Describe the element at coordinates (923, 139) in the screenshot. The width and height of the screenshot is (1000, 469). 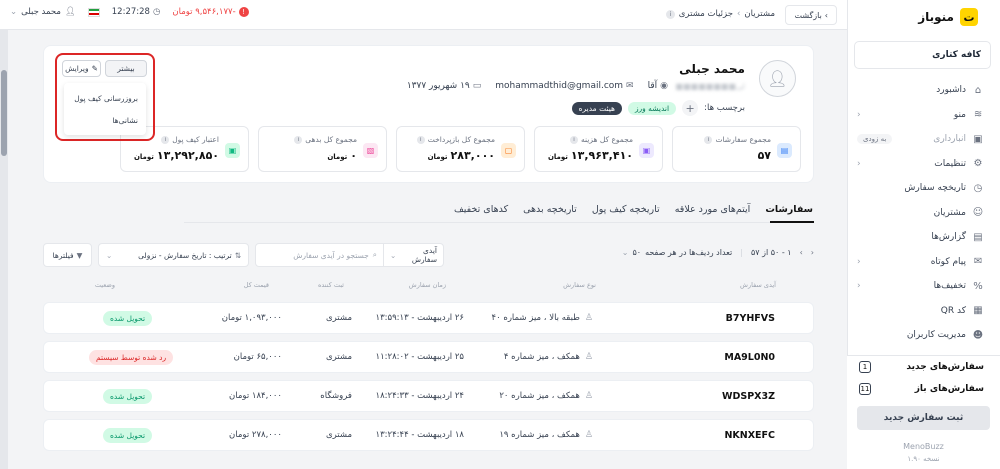
I see `sidebar-item-2: ▣ انبارداری به زودی` at that location.